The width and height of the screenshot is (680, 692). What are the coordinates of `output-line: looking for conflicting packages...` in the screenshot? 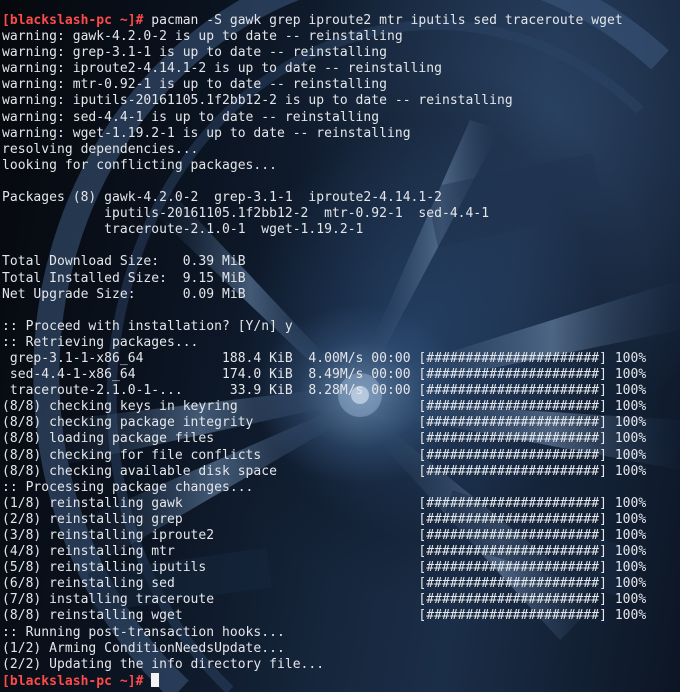 It's located at (139, 165).